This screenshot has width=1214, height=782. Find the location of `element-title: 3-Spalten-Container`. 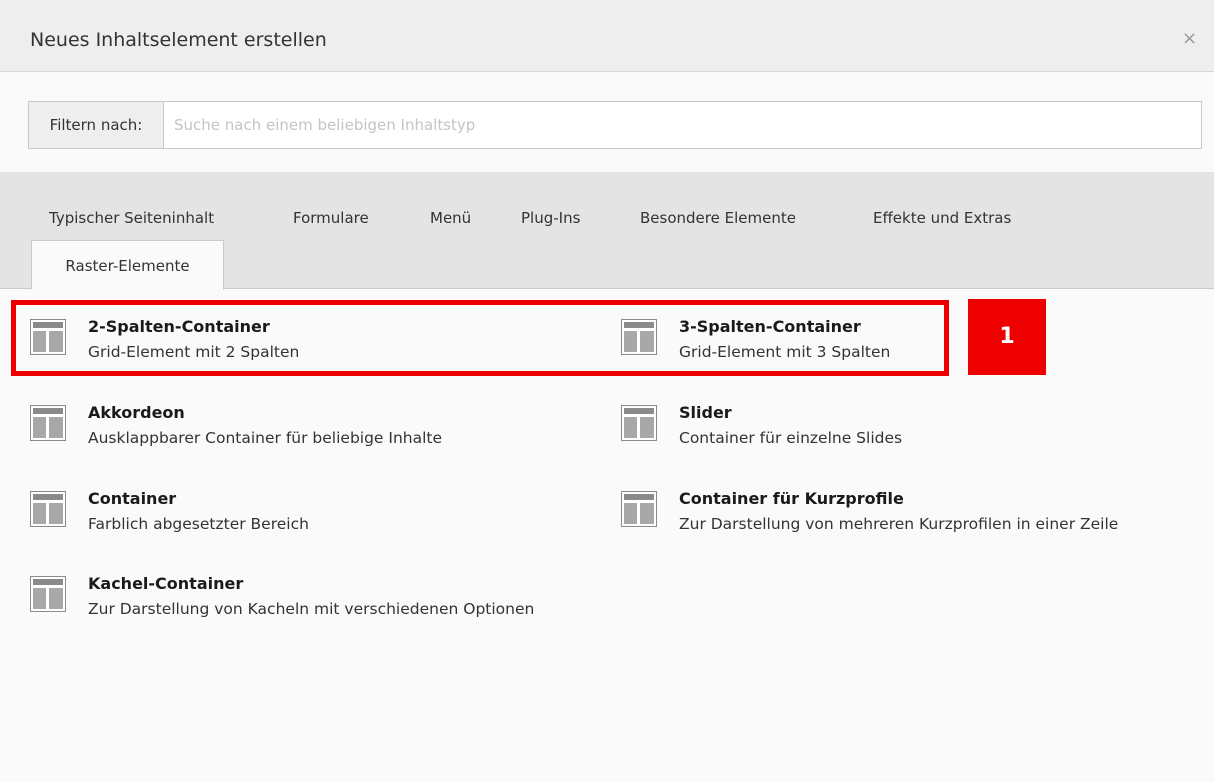

element-title: 3-Spalten-Container is located at coordinates (770, 326).